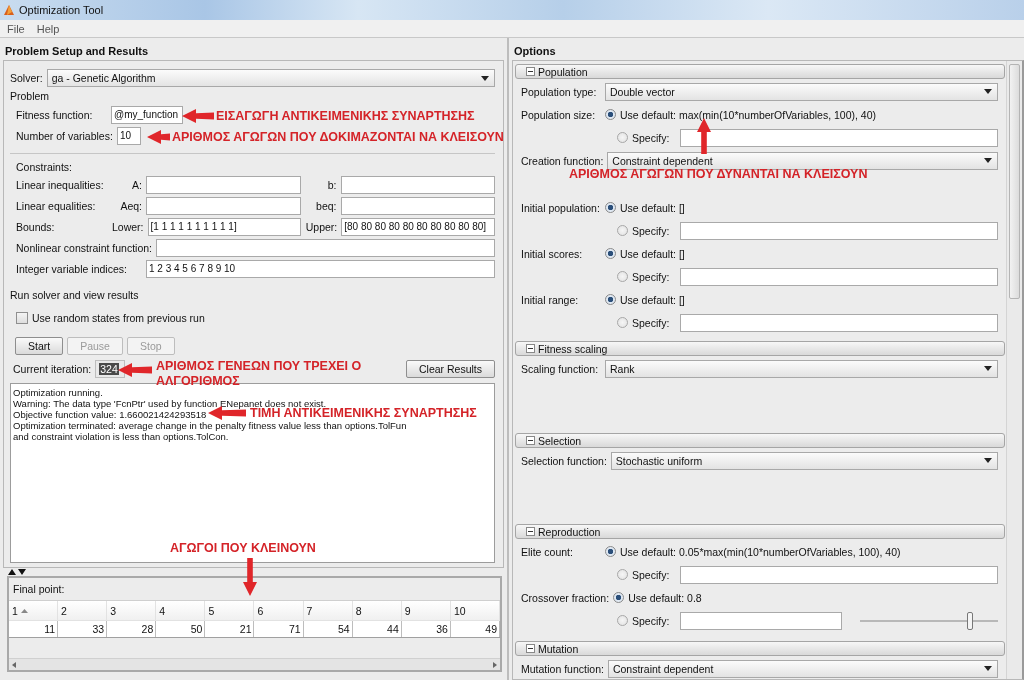 The height and width of the screenshot is (680, 1024). I want to click on option-dropdown: Rank, so click(801, 368).